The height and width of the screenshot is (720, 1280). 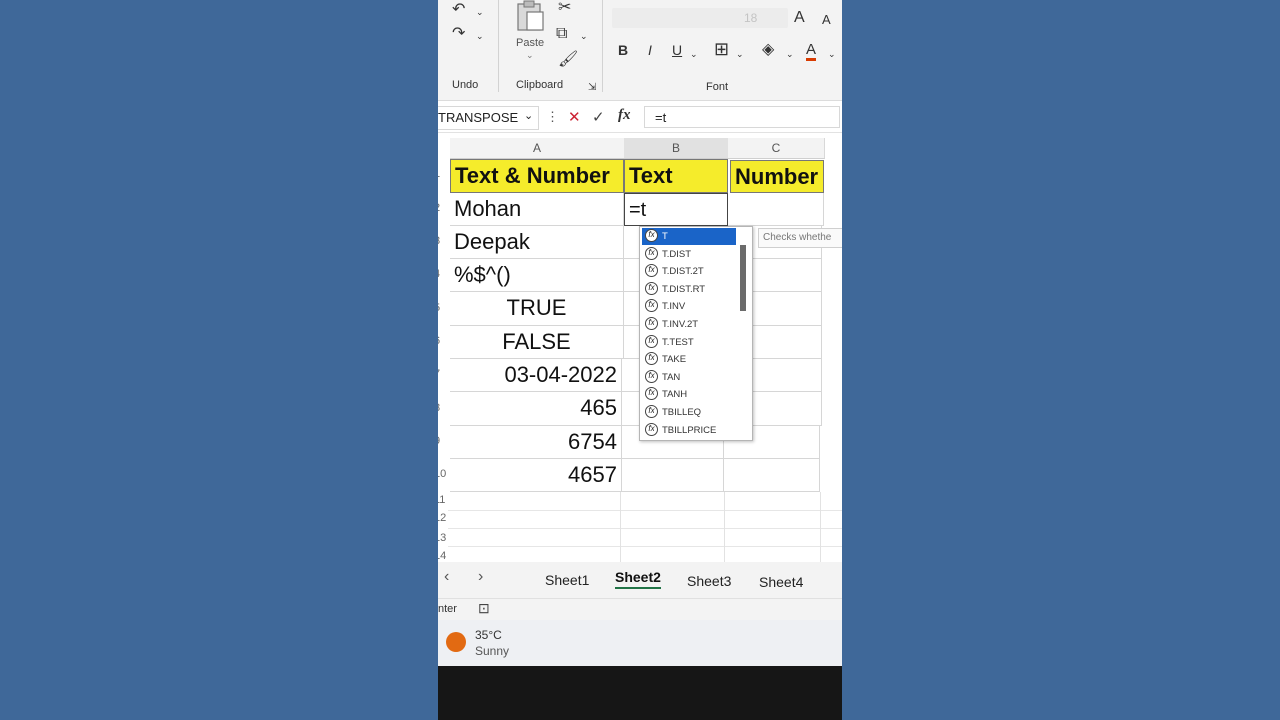 What do you see at coordinates (684, 289) in the screenshot?
I see `autocomplete-item-label: T.DIST.RT` at bounding box center [684, 289].